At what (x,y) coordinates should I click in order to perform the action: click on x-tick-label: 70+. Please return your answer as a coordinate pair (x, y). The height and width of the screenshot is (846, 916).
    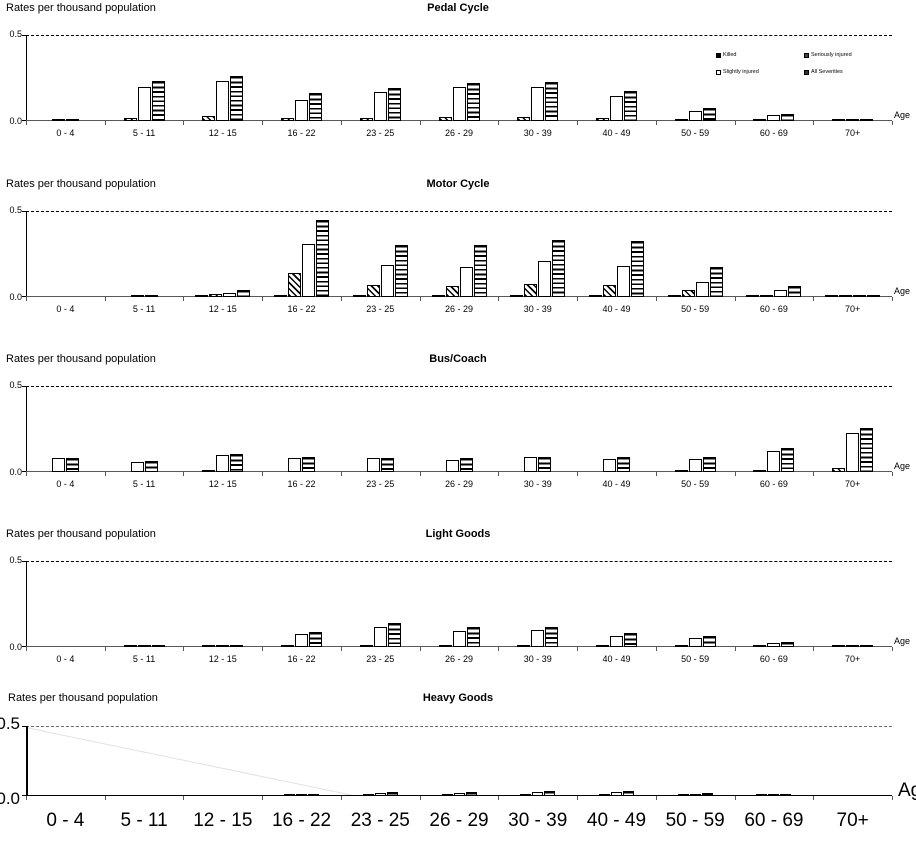
    Looking at the image, I should click on (852, 659).